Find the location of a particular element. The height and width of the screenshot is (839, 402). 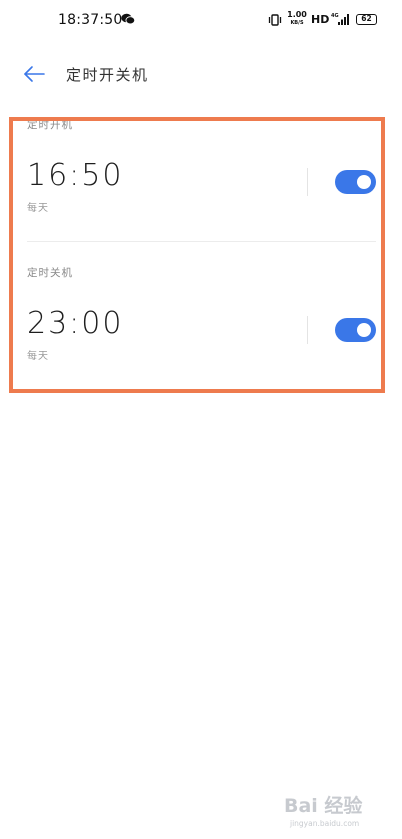

status-bar: 18:37:50 1.00 KB/S HD 4G 62 is located at coordinates (201, 20).